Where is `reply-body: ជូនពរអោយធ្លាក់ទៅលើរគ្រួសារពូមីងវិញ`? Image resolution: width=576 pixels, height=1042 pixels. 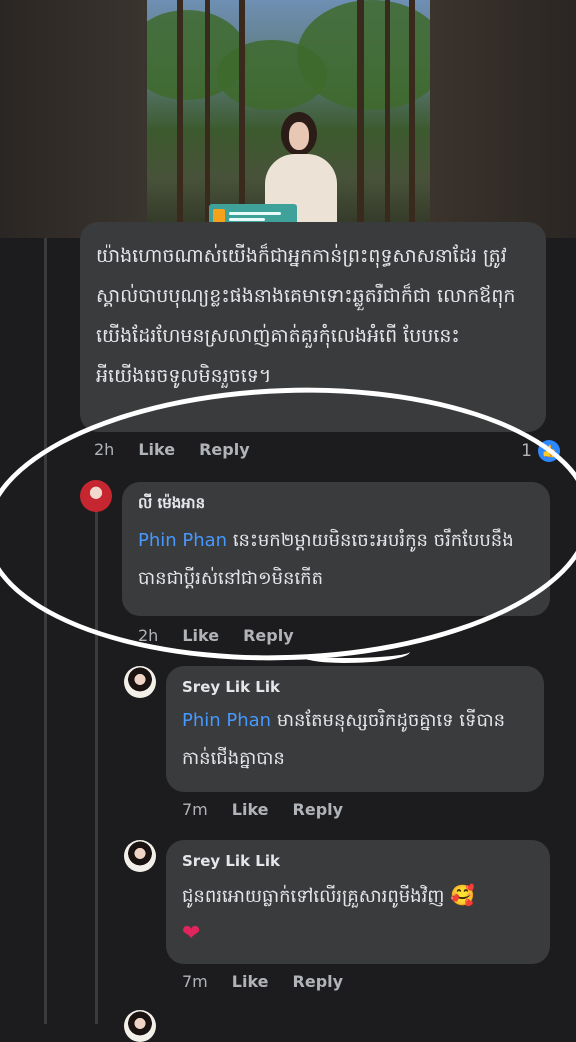
reply-body: ជូនពរអោយធ្លាក់ទៅលើរគ្រួសារពូមីងវិញ is located at coordinates (313, 896).